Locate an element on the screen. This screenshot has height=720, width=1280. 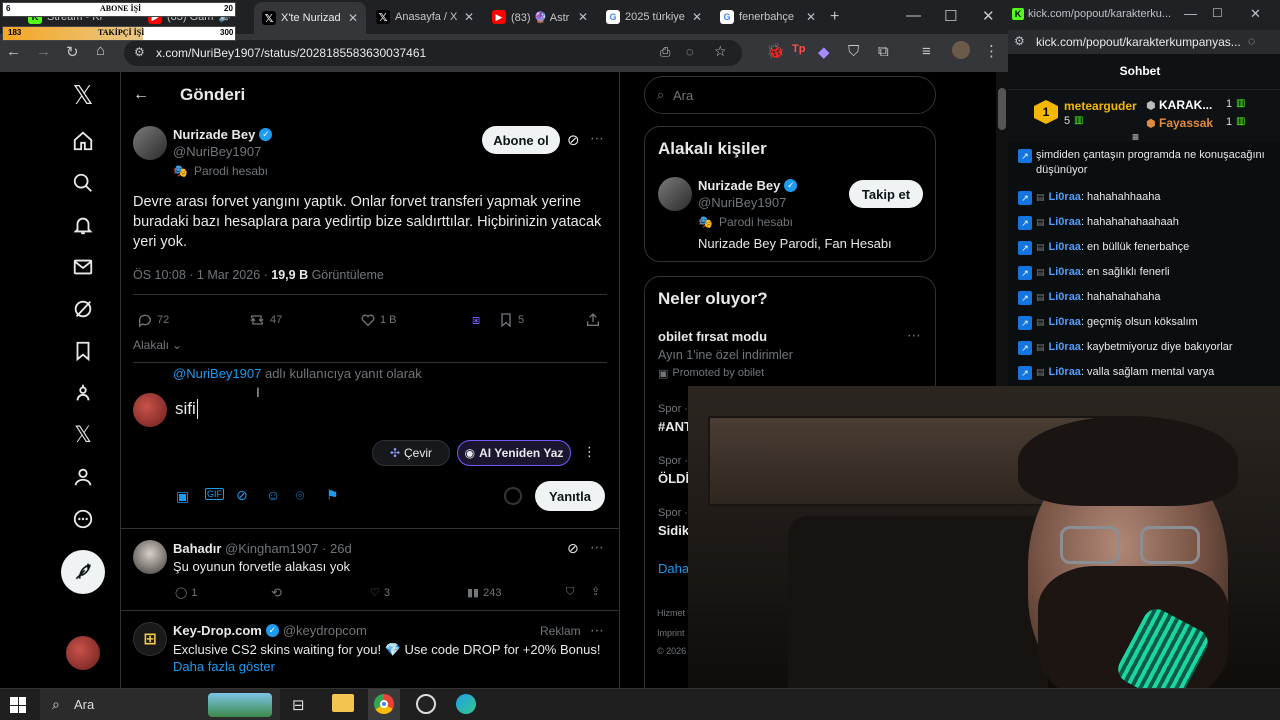
person-name: Nurizade Bey ✓ is located at coordinates (748, 185).